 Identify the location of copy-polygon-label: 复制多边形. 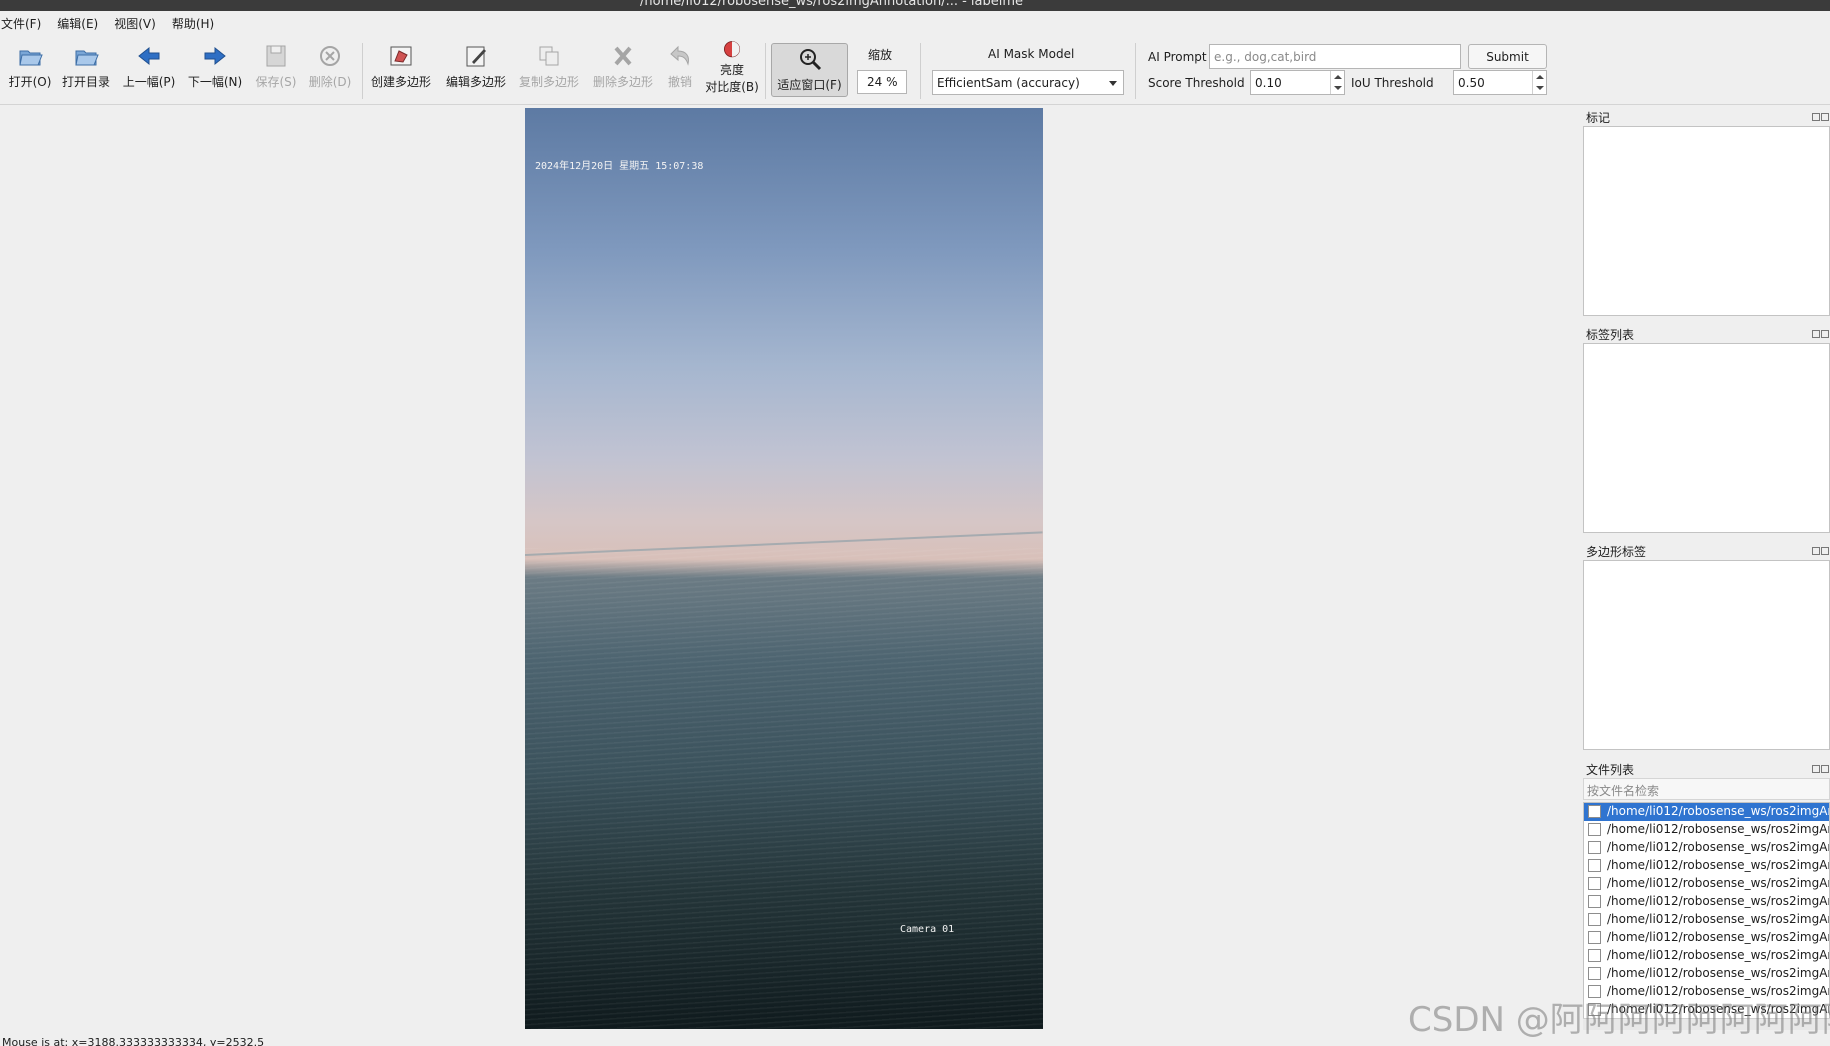
(549, 82).